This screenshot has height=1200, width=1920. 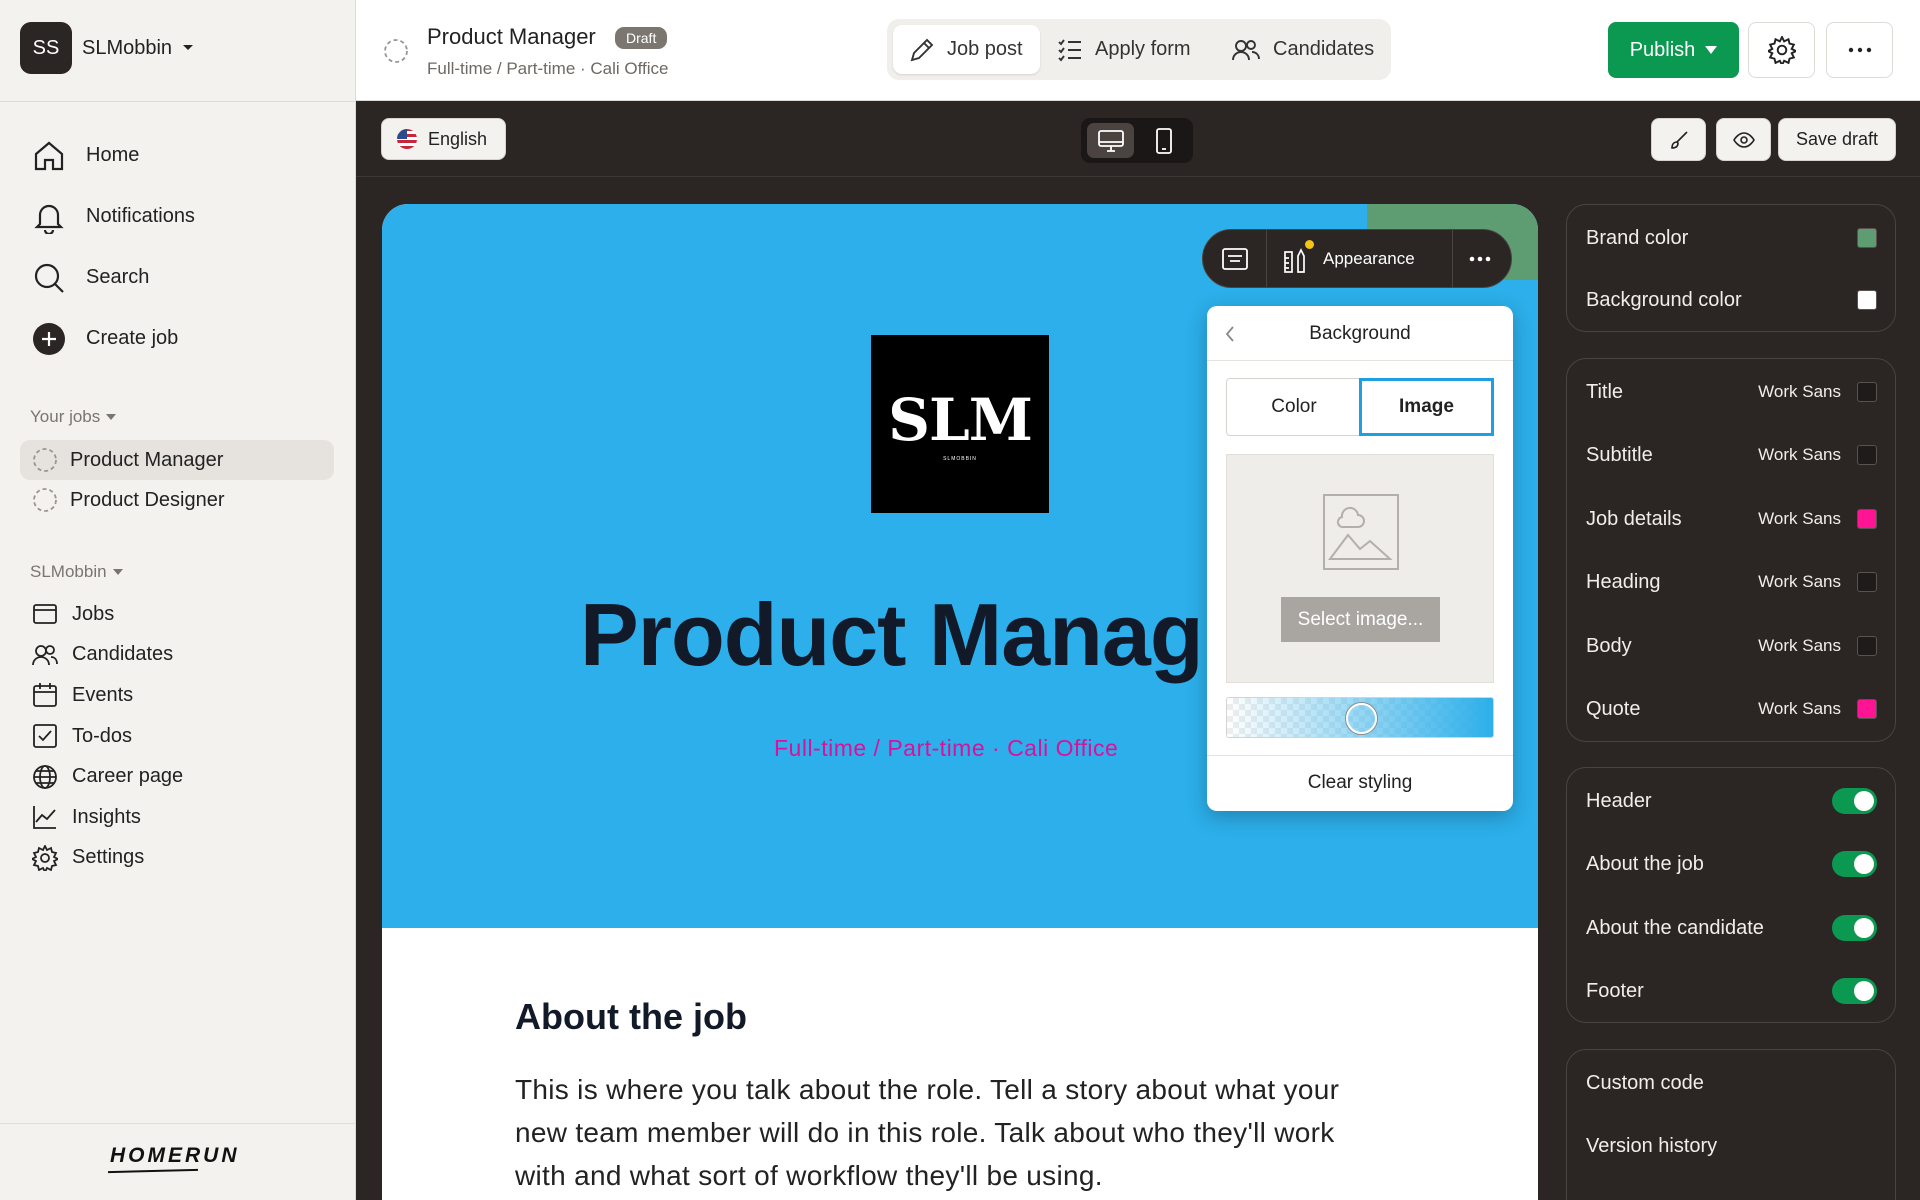 I want to click on section-layout-button, so click(x=1241, y=258).